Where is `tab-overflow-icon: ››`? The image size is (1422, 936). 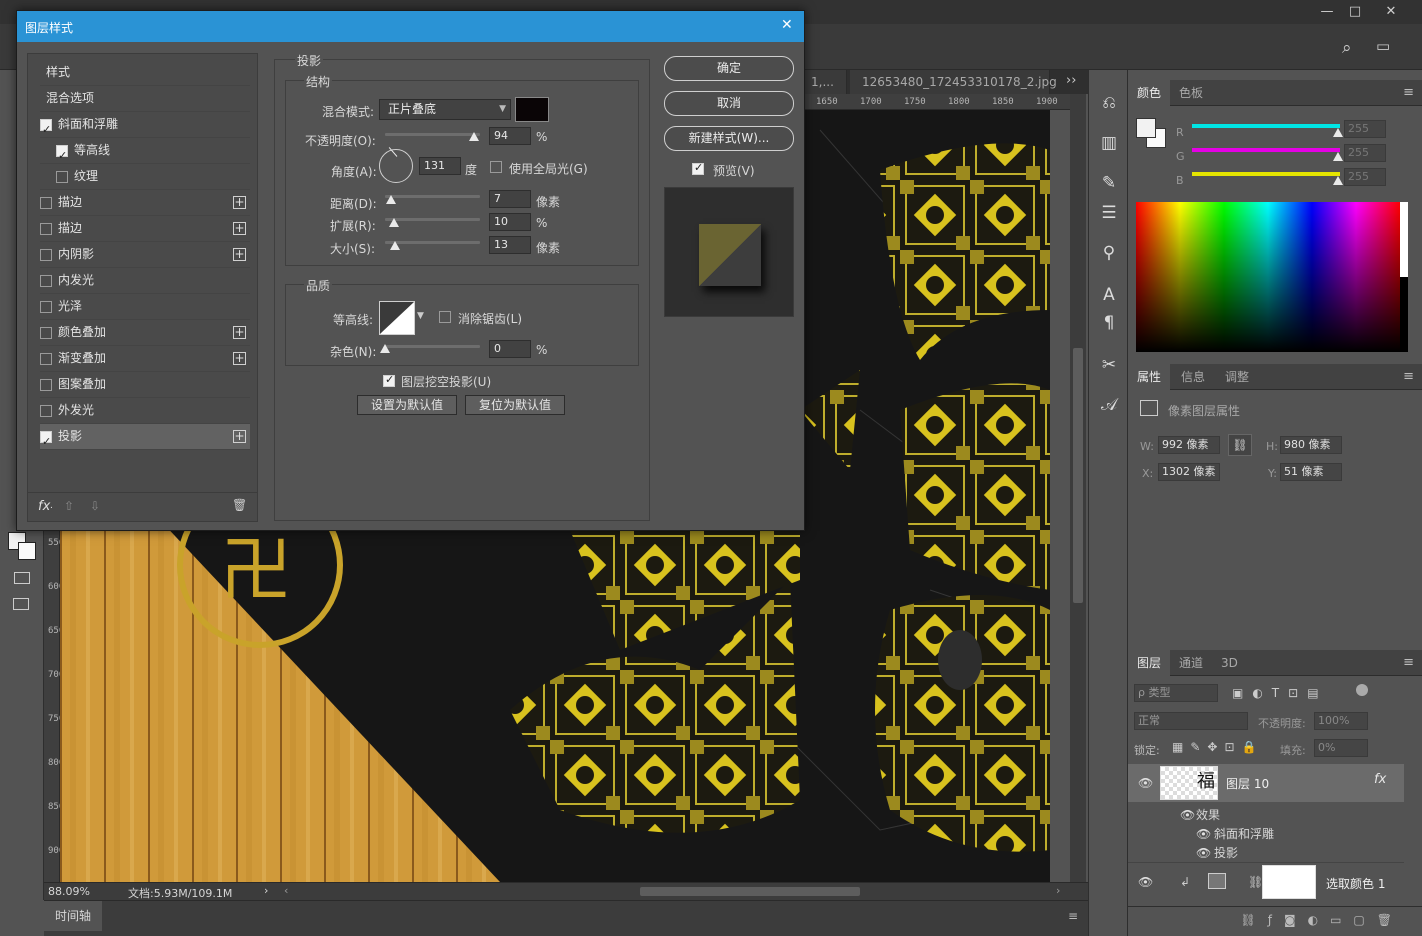 tab-overflow-icon: ›› is located at coordinates (1071, 80).